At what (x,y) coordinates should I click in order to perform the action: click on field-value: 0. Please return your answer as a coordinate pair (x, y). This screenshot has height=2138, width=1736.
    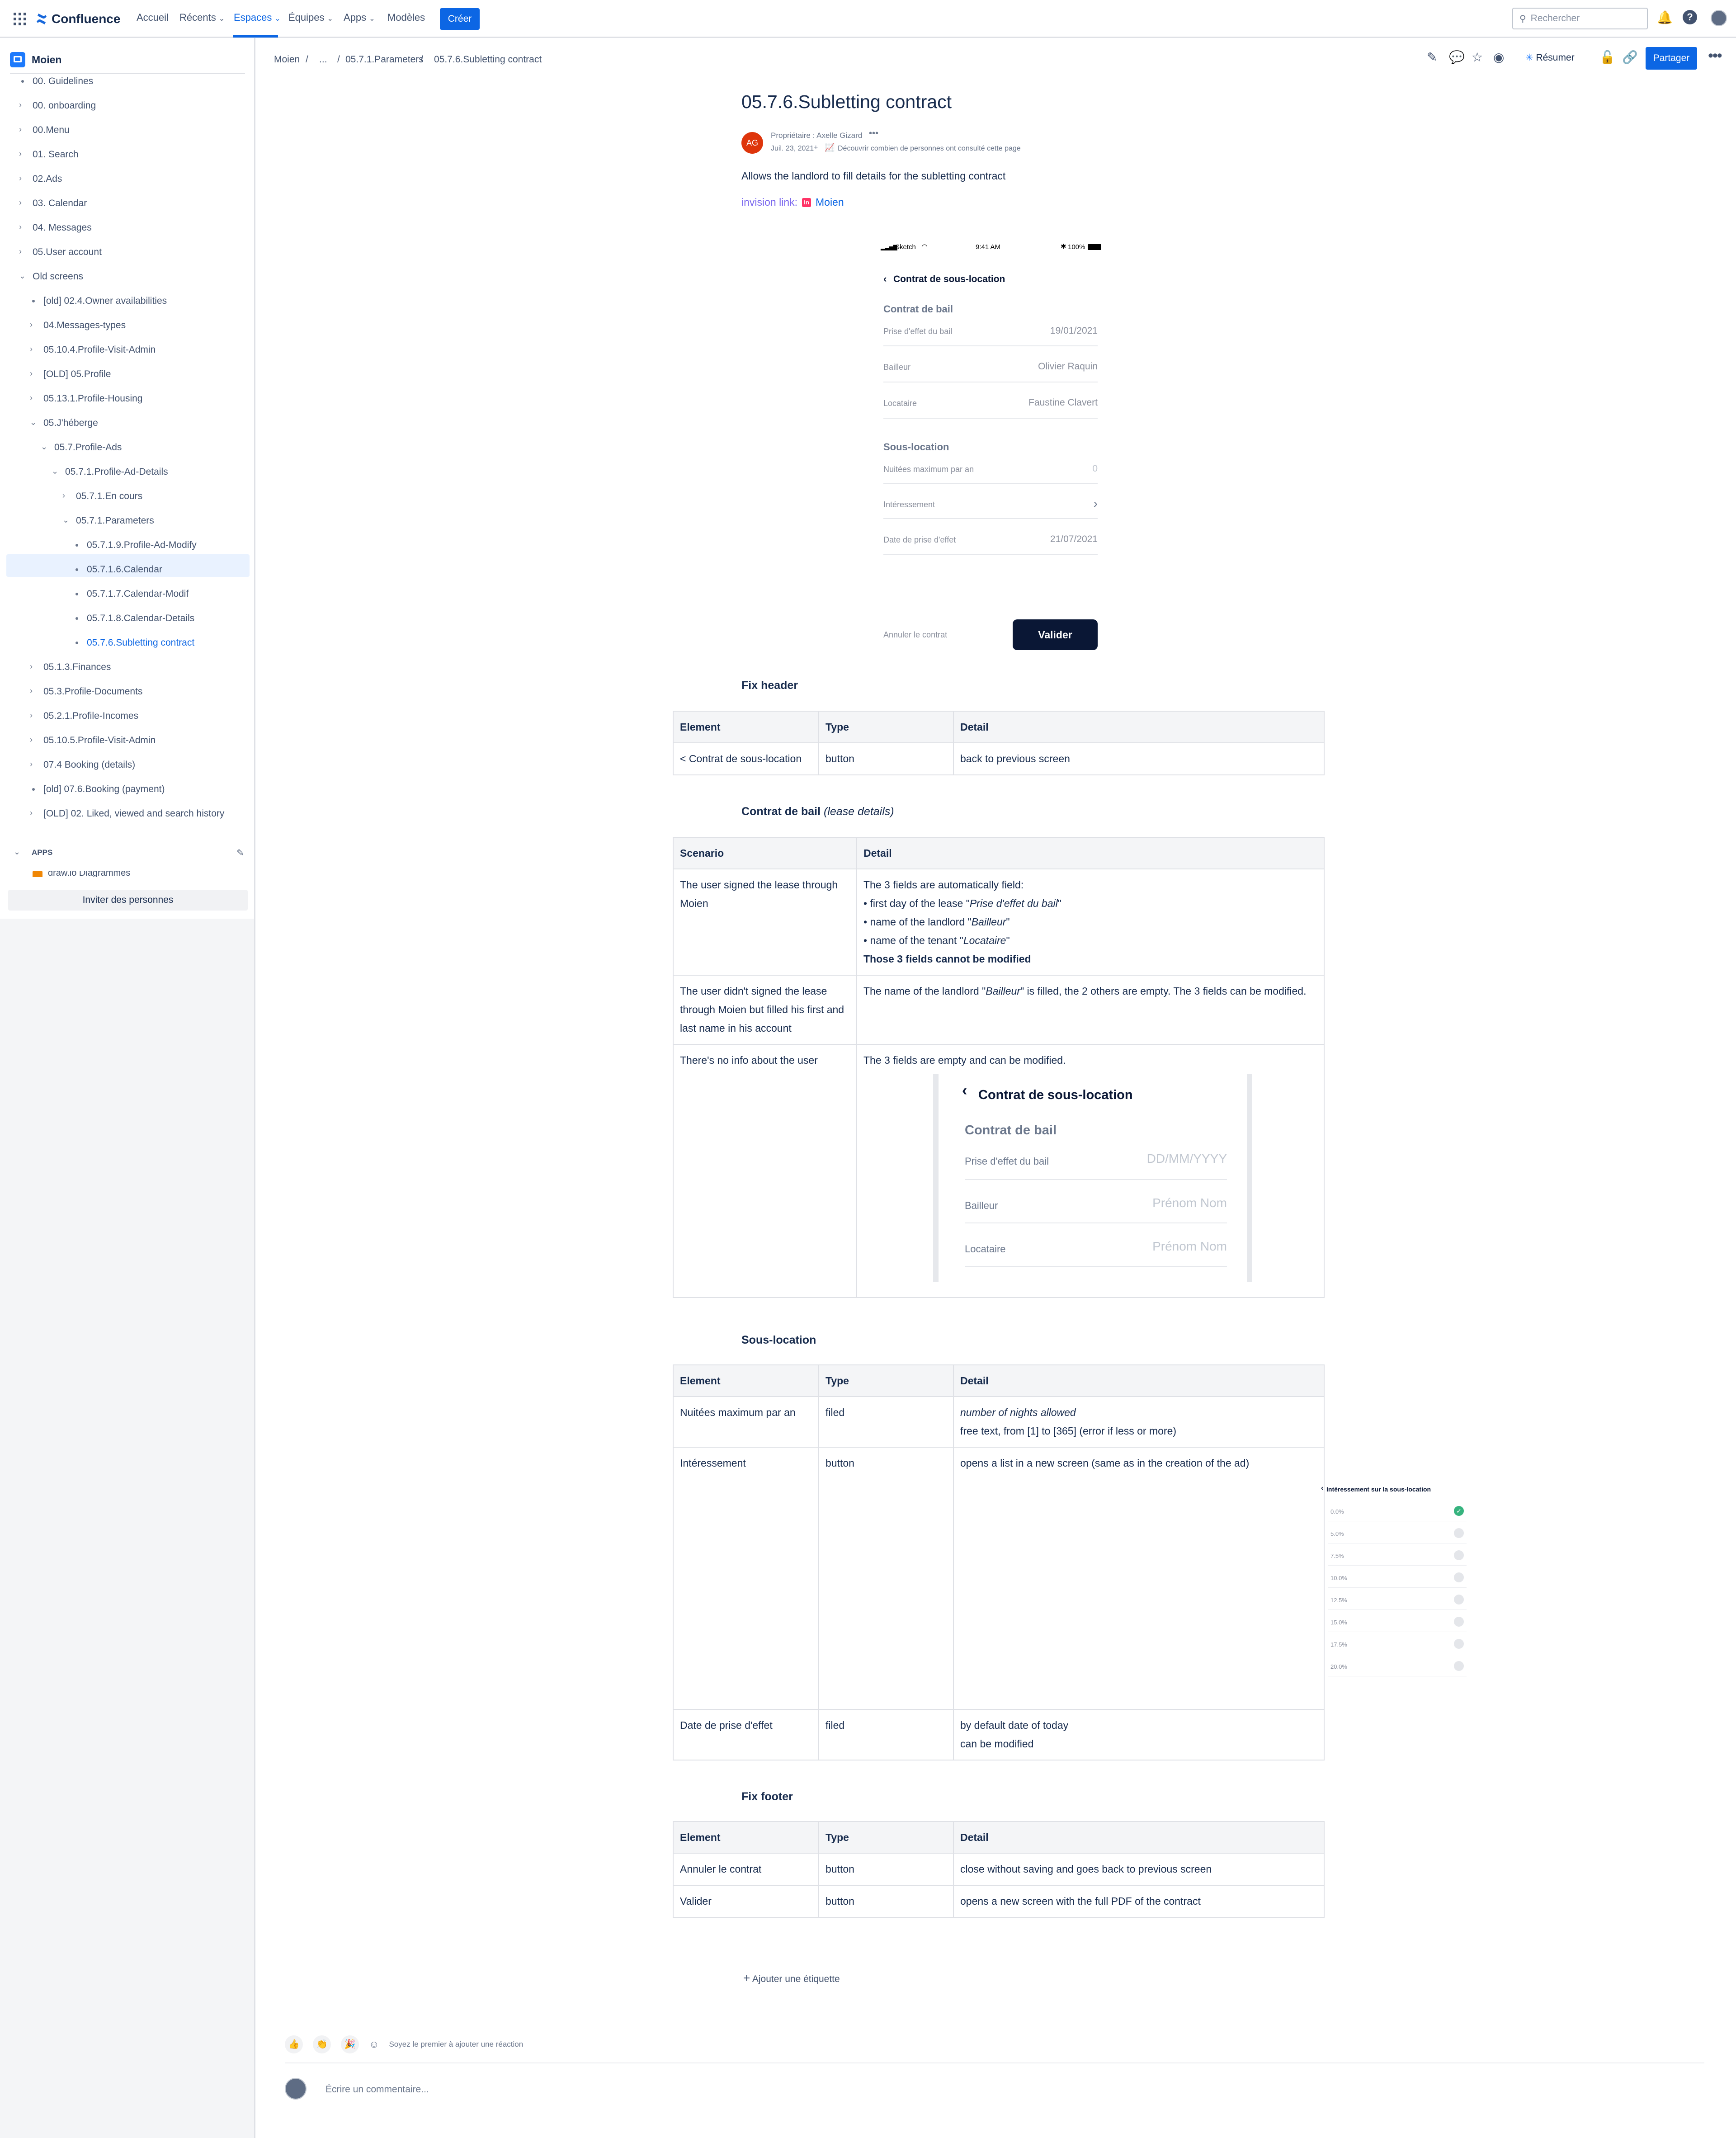
    Looking at the image, I should click on (1095, 468).